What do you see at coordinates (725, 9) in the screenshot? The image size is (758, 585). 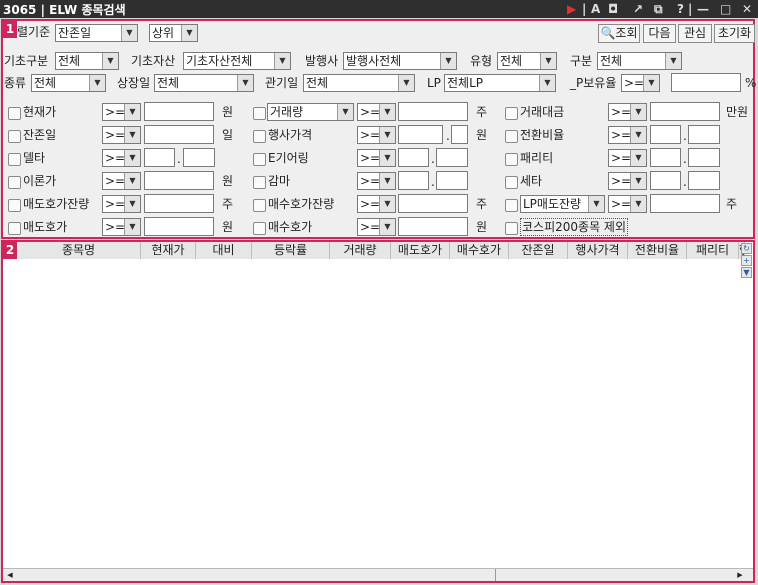 I see `maximize-icon: □` at bounding box center [725, 9].